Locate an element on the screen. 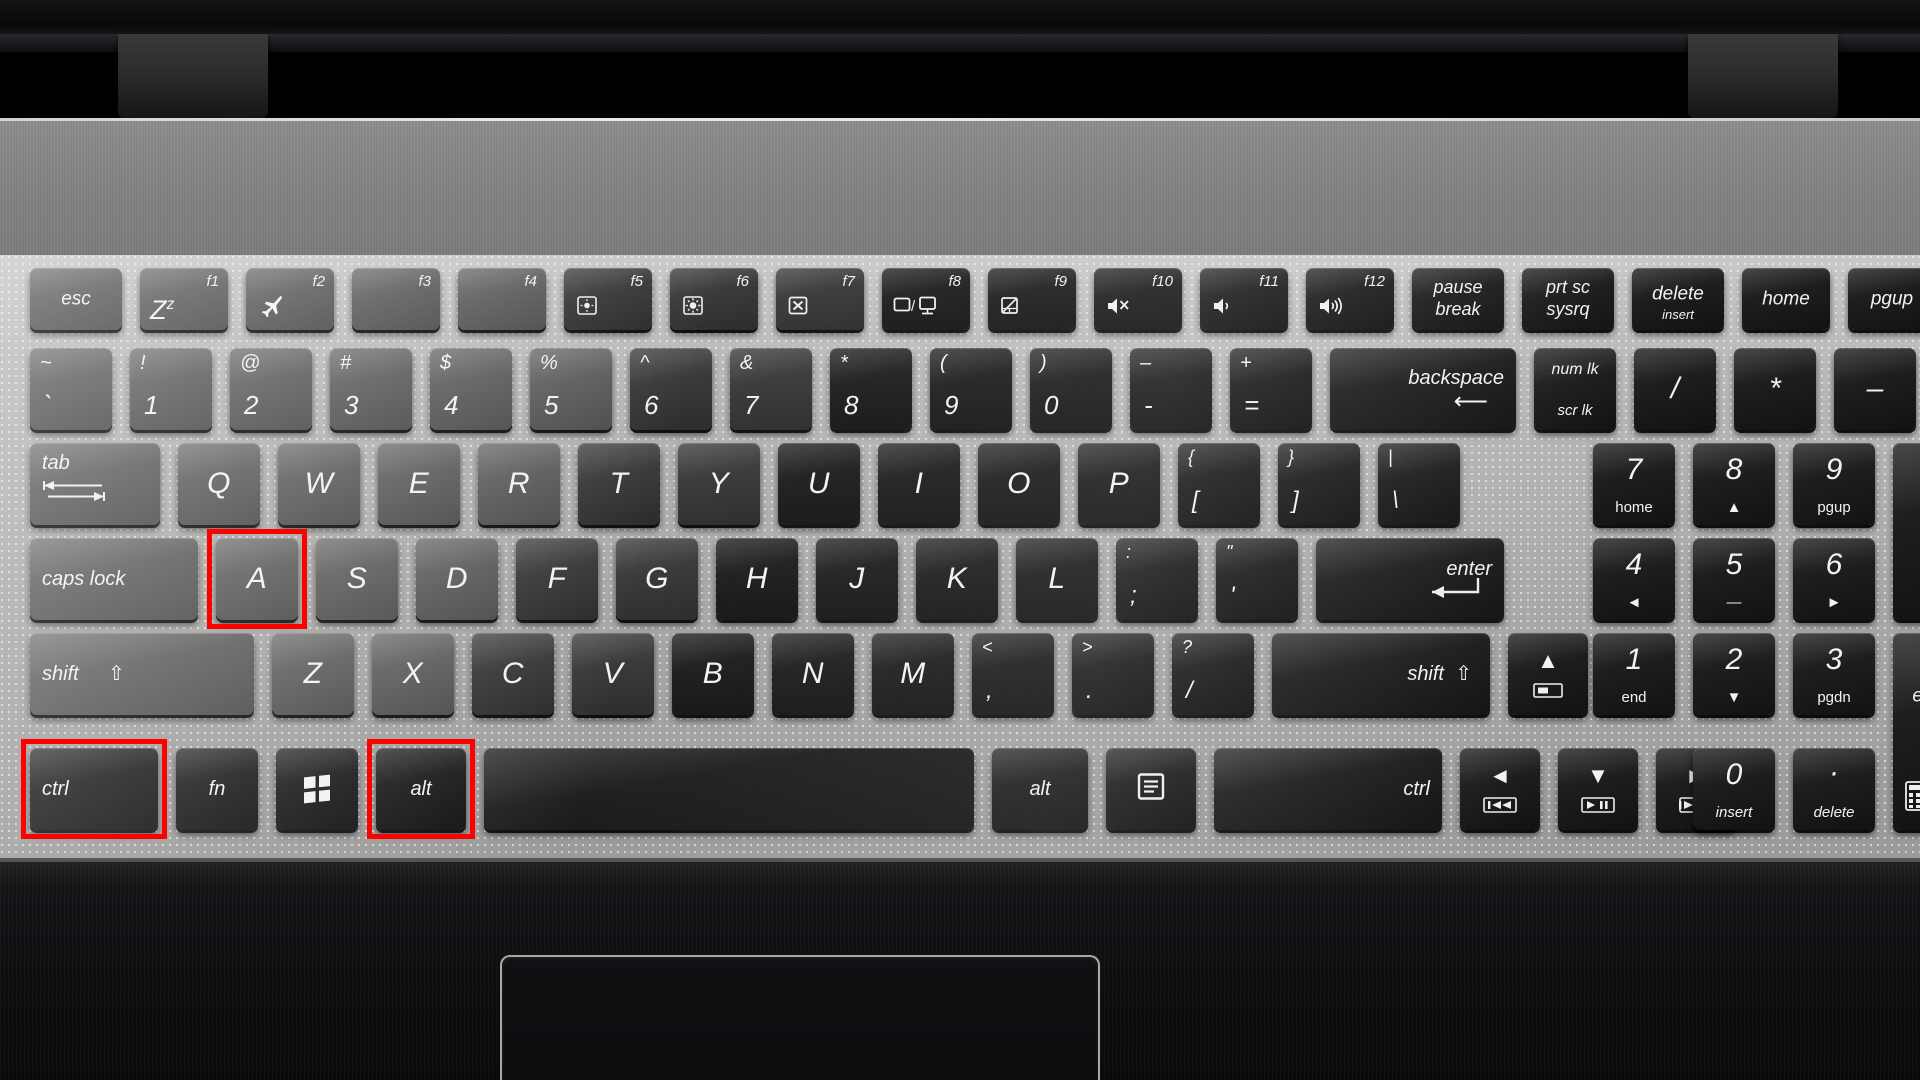 This screenshot has height=1080, width=1920. key-A: A is located at coordinates (257, 579).